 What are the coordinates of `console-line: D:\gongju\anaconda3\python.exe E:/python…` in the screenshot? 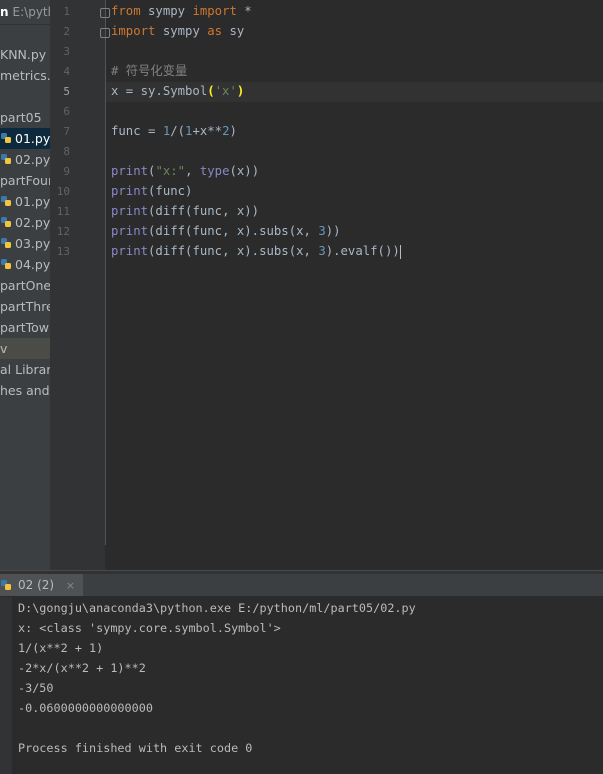 It's located at (217, 608).